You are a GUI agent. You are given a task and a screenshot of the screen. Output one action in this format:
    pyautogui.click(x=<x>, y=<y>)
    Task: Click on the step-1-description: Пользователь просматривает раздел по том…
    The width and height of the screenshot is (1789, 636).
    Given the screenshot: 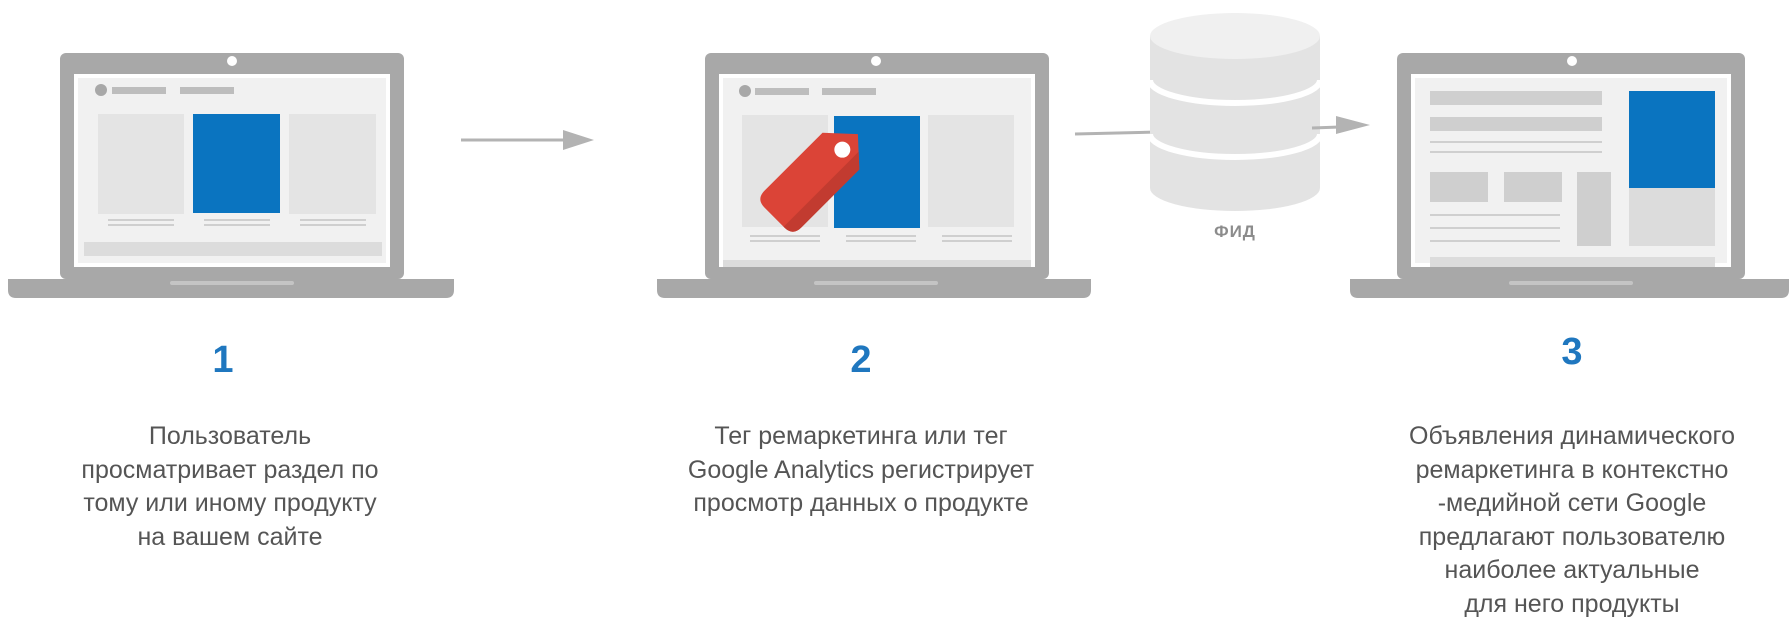 What is the action you would take?
    pyautogui.click(x=230, y=487)
    